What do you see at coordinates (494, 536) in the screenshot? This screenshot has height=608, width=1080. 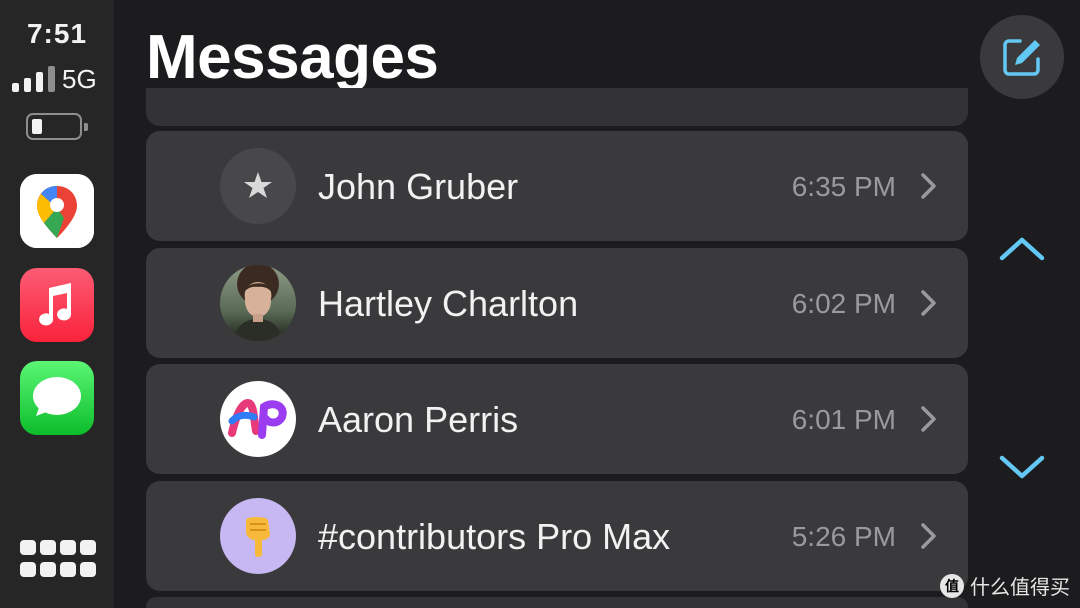 I see `contact-name: #contributors Pro Max` at bounding box center [494, 536].